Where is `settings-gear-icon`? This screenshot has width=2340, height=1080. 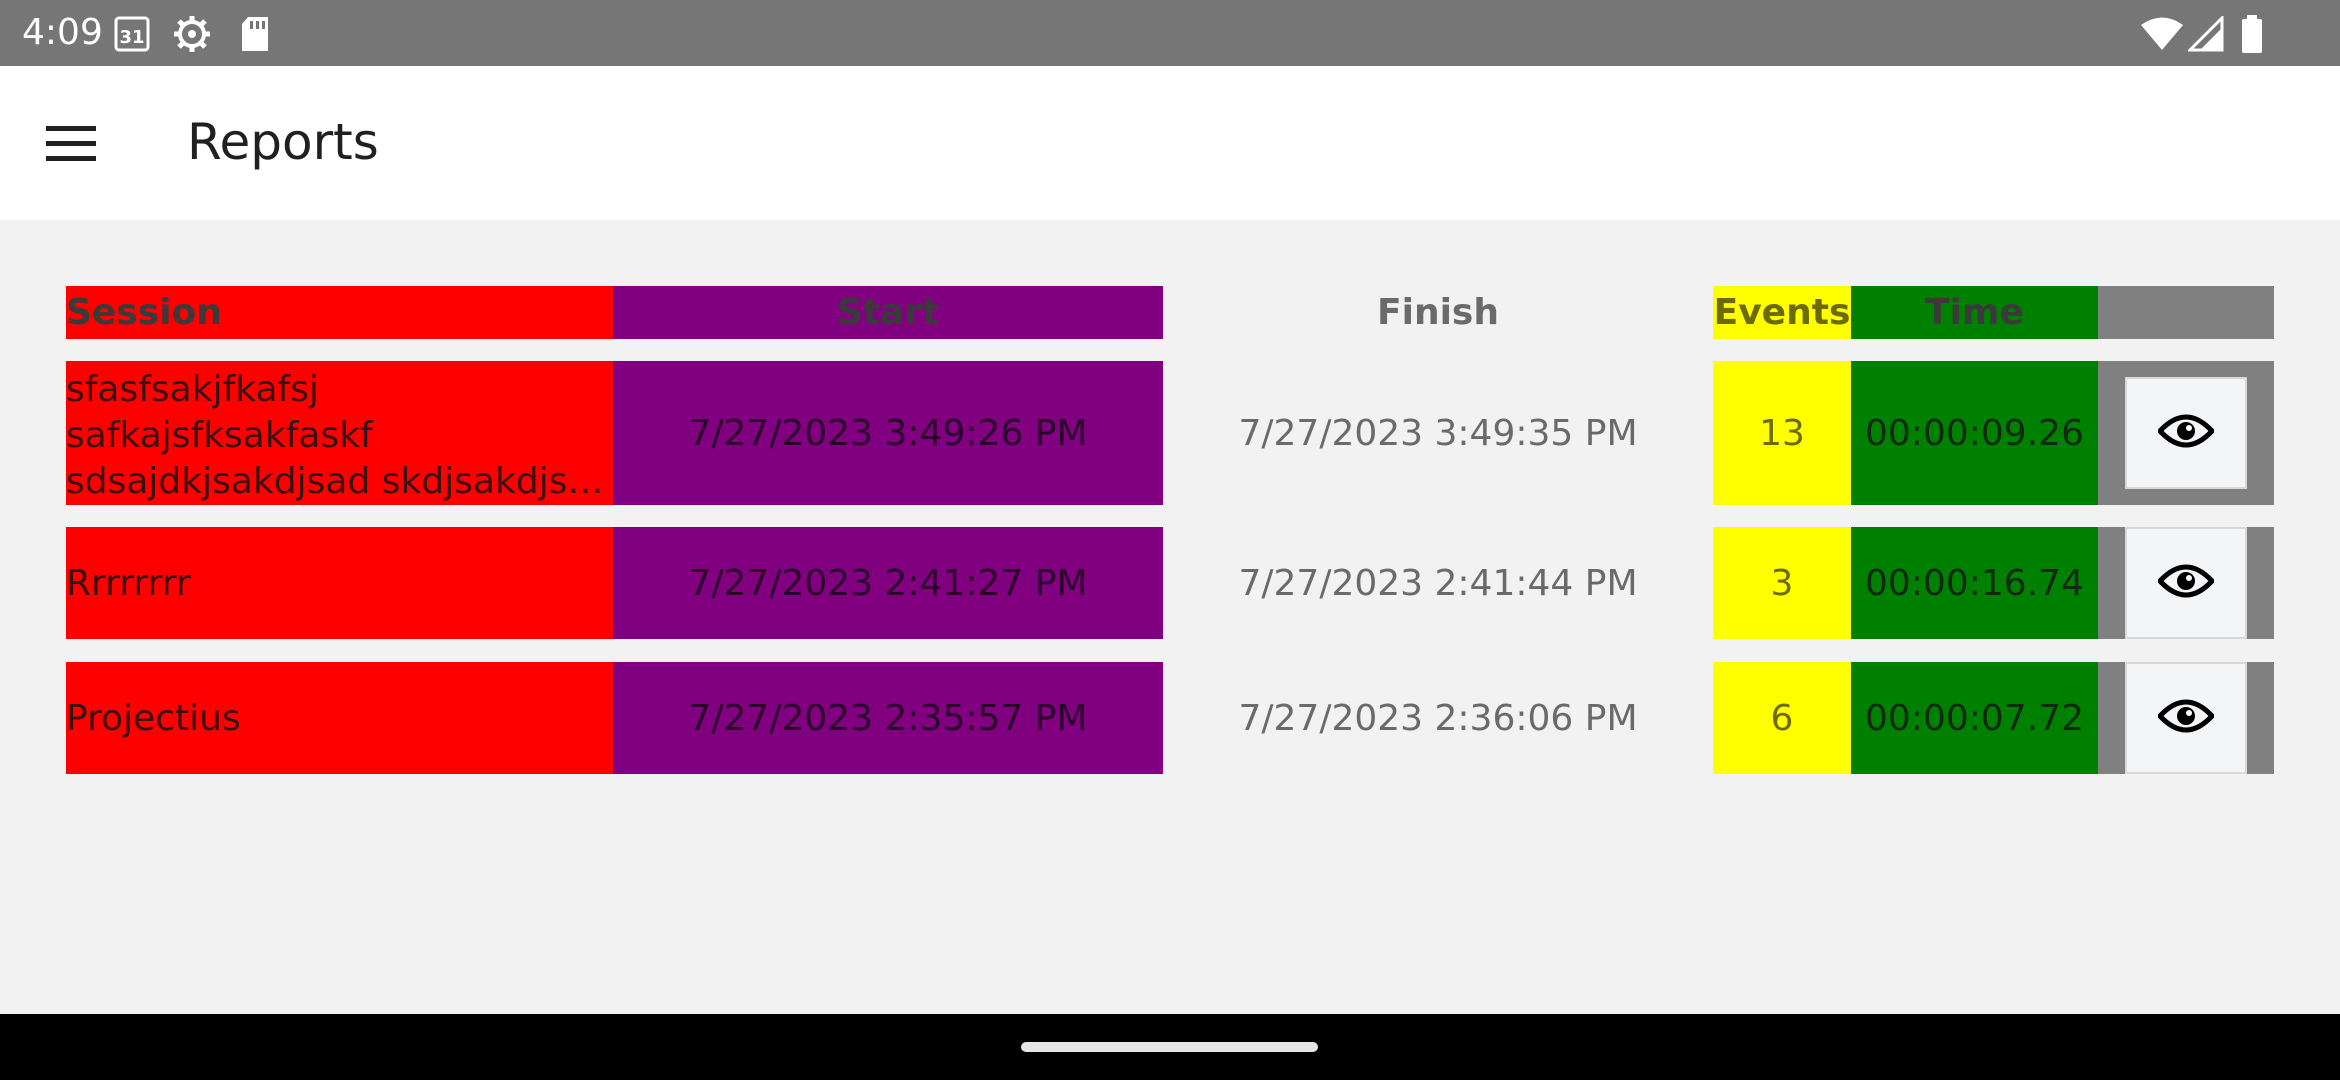 settings-gear-icon is located at coordinates (192, 36).